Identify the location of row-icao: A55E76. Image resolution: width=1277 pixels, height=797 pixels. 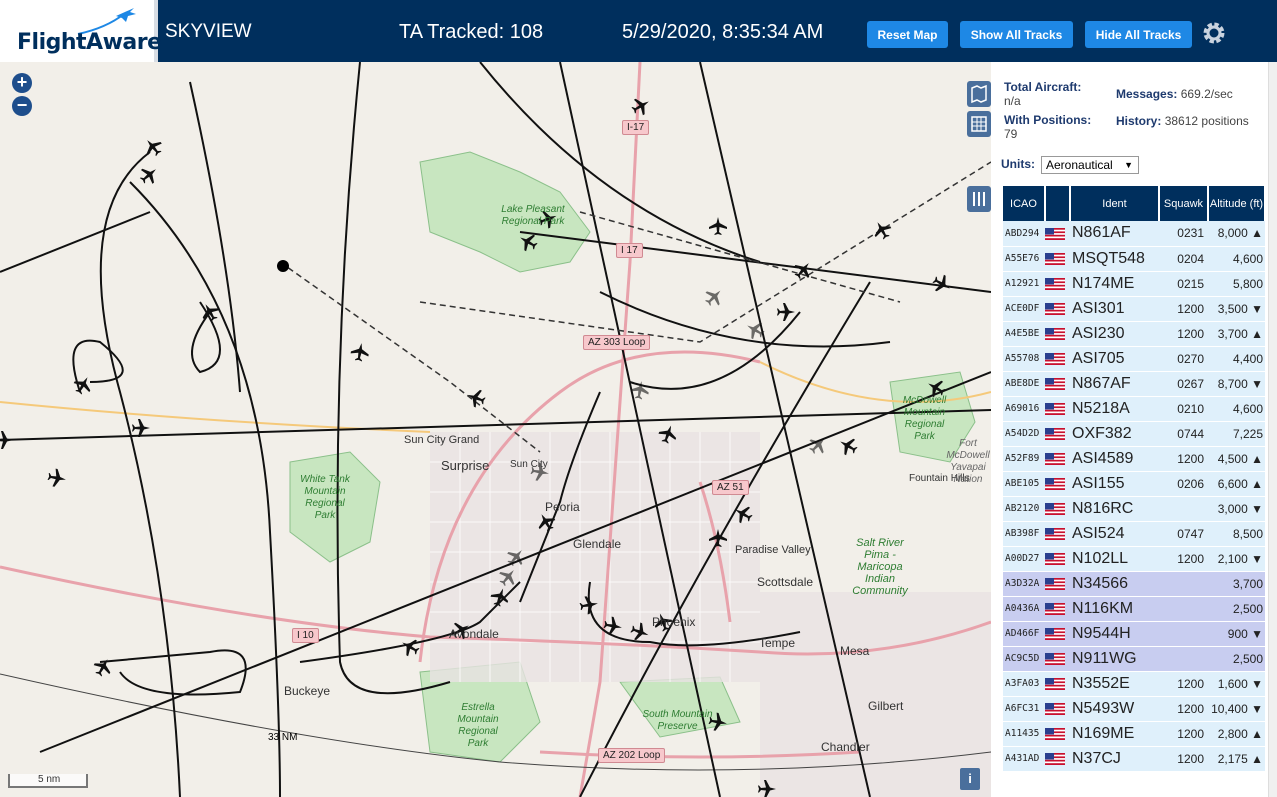
(1024, 259).